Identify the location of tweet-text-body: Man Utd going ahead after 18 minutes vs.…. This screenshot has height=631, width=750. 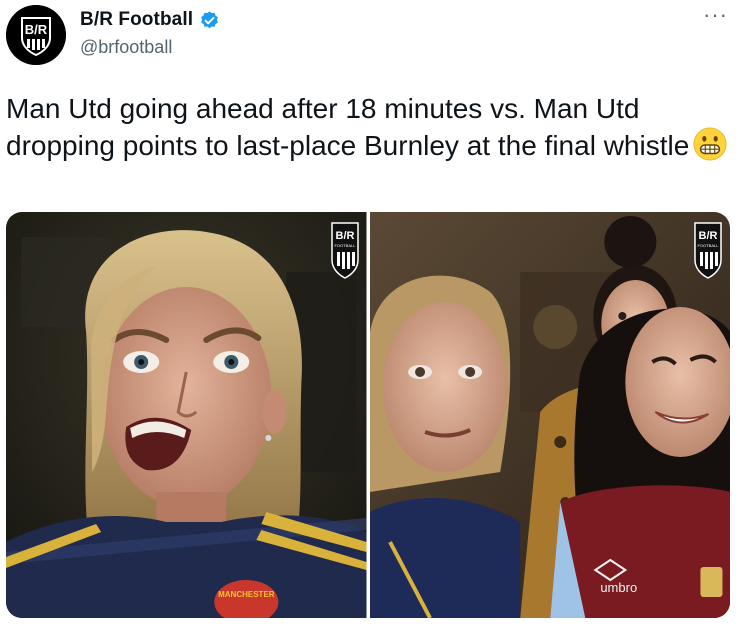
(348, 127).